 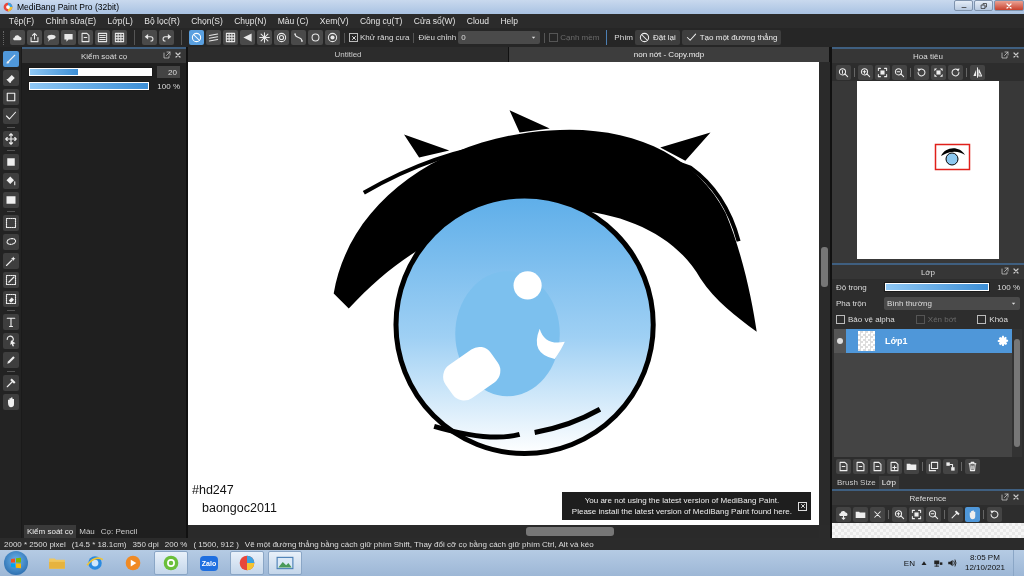 What do you see at coordinates (731, 37) in the screenshot?
I see `straight-line-button: Tạo một đường thẳng` at bounding box center [731, 37].